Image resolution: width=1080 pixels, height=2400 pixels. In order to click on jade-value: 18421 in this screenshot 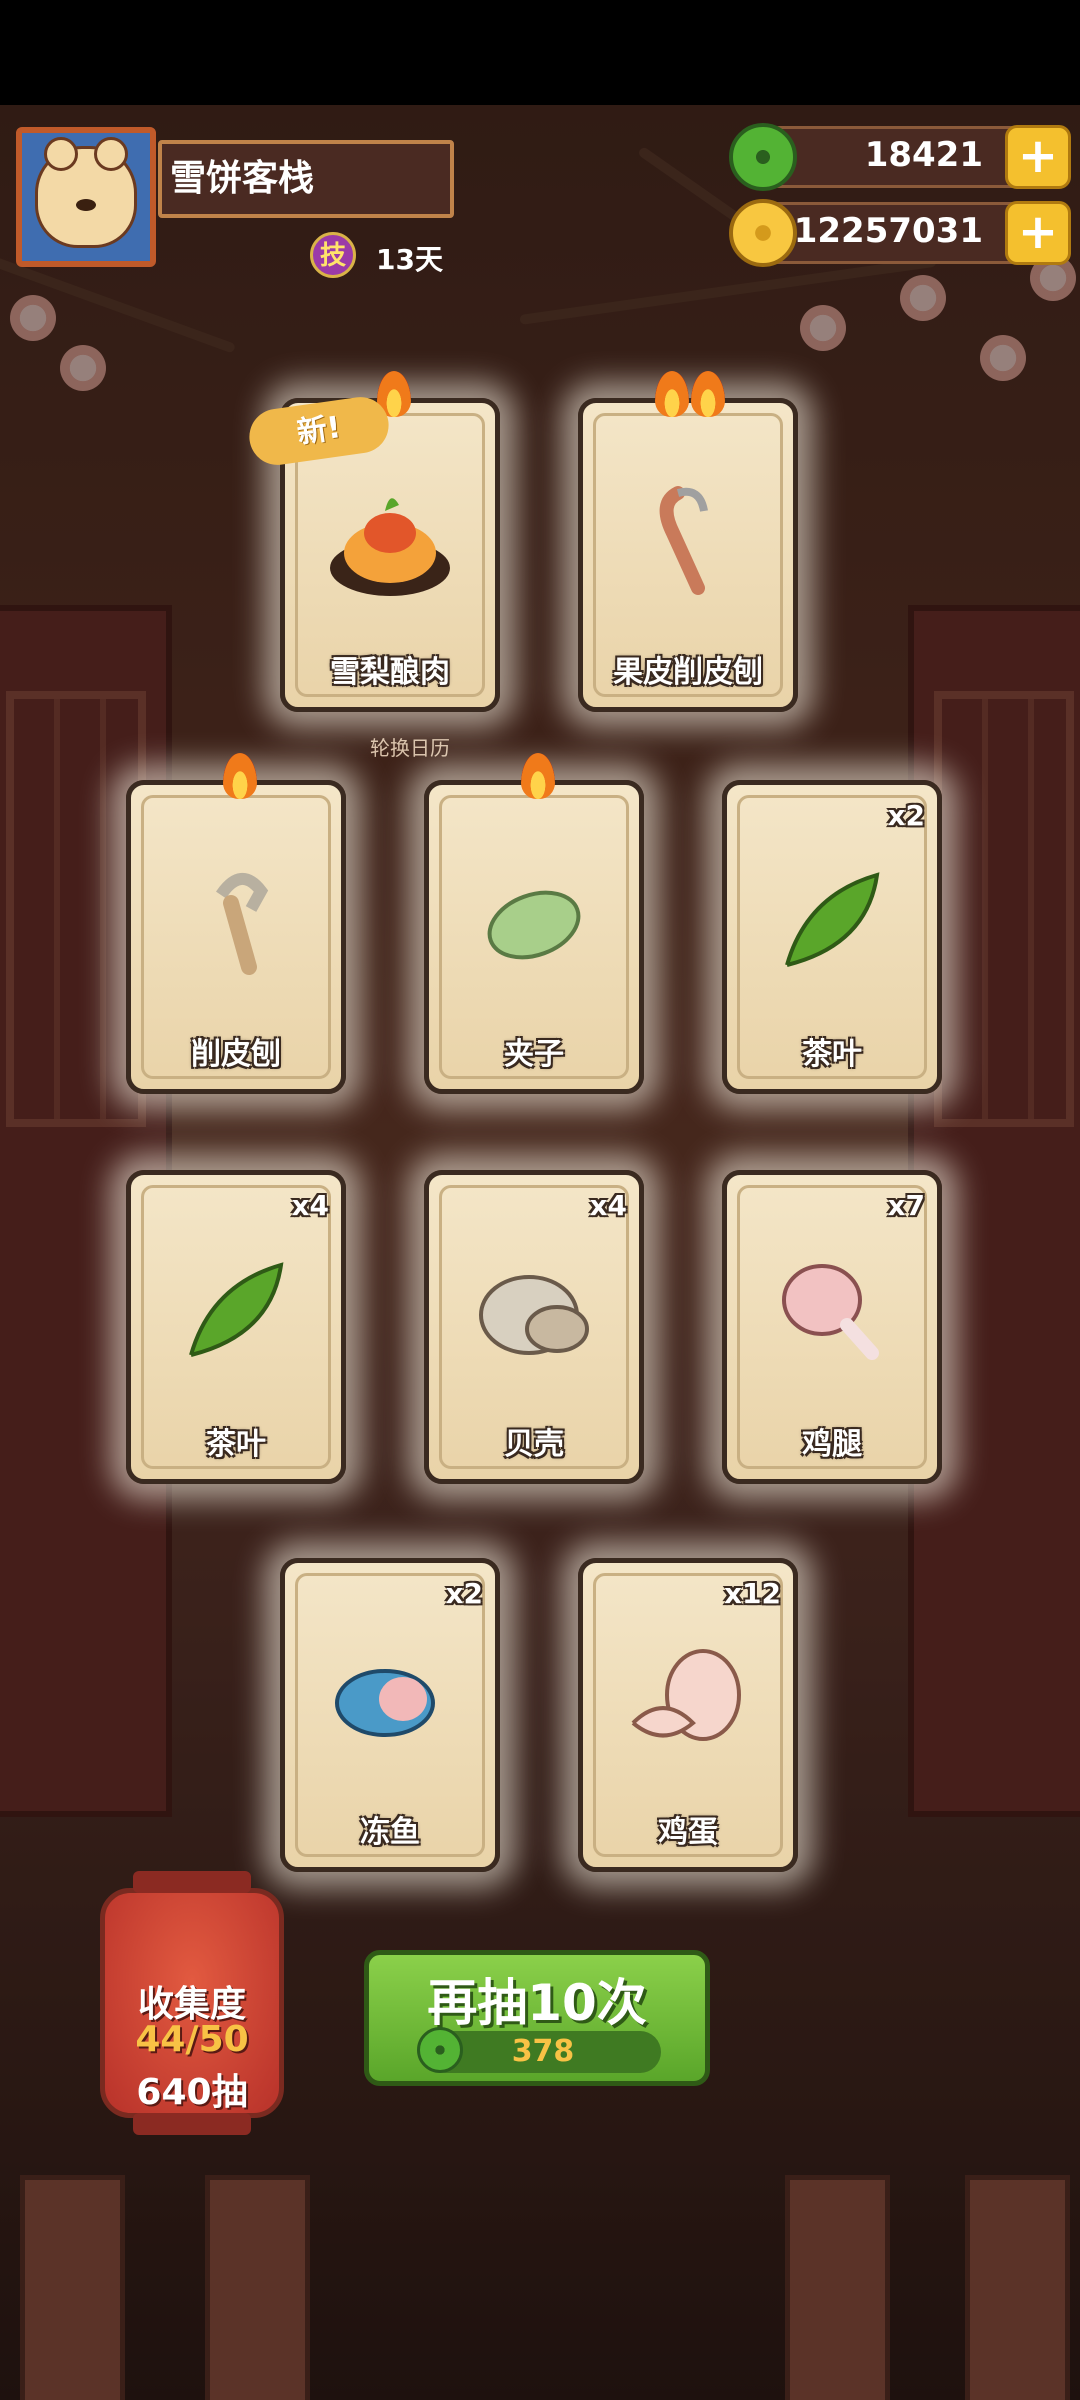, I will do `click(923, 155)`.